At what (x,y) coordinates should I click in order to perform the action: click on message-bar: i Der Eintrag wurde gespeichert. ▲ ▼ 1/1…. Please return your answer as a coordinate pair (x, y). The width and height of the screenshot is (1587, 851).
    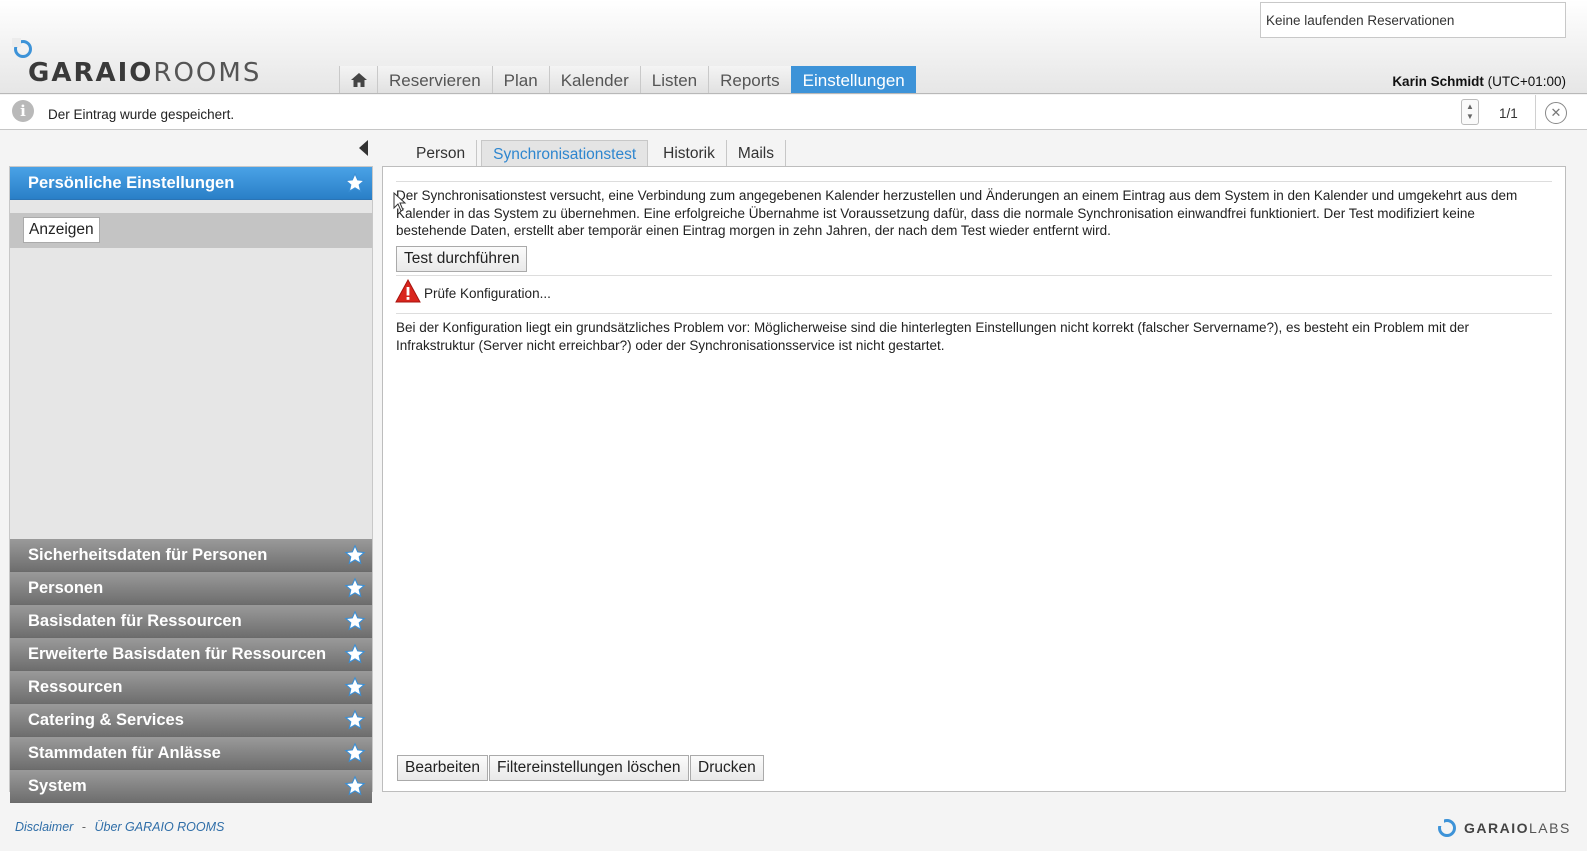
    Looking at the image, I should click on (793, 112).